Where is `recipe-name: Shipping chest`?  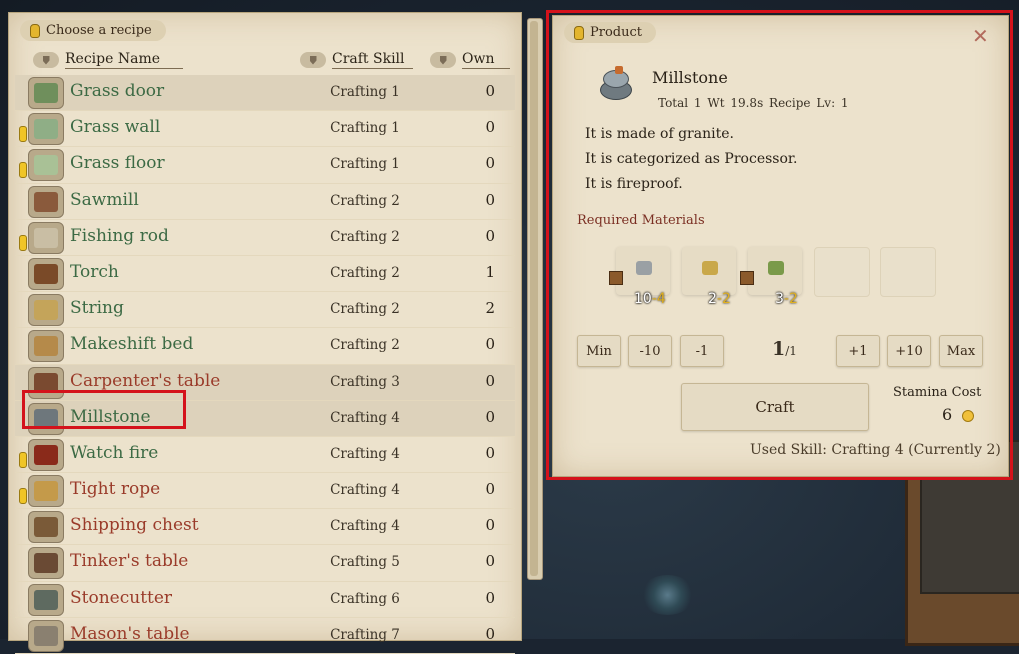 recipe-name: Shipping chest is located at coordinates (134, 525).